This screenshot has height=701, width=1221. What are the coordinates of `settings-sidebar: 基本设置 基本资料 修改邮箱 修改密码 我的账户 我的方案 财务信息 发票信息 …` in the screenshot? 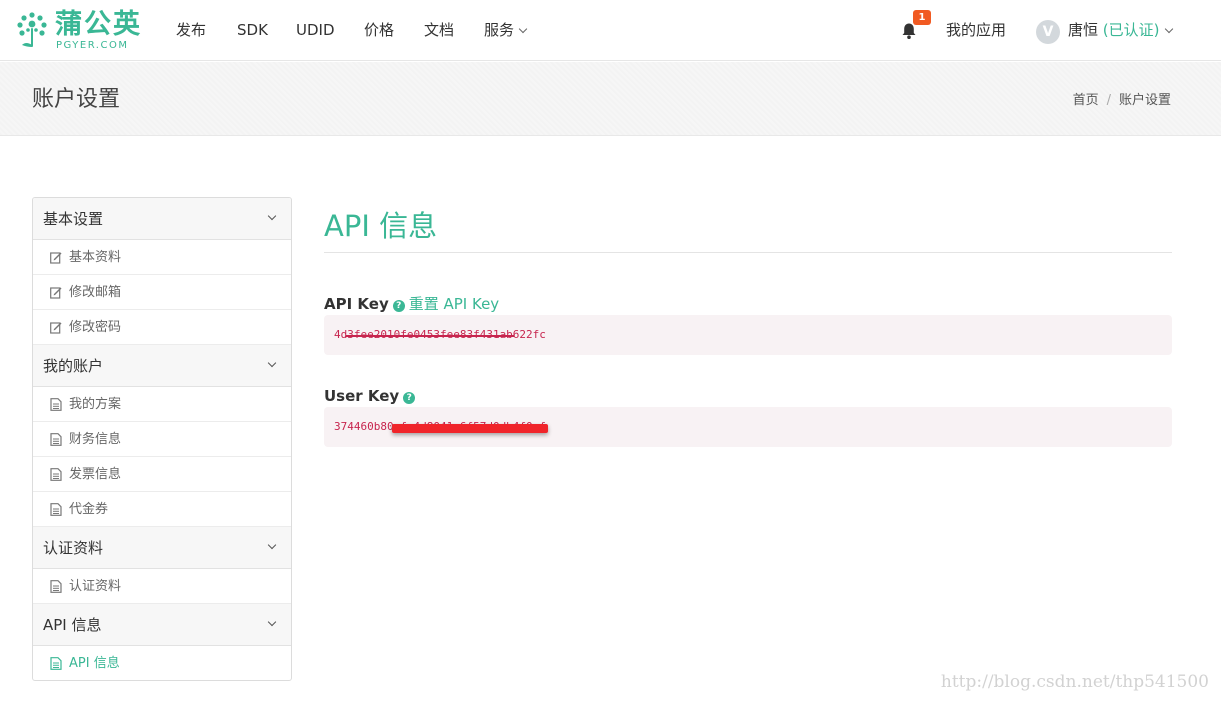 It's located at (162, 439).